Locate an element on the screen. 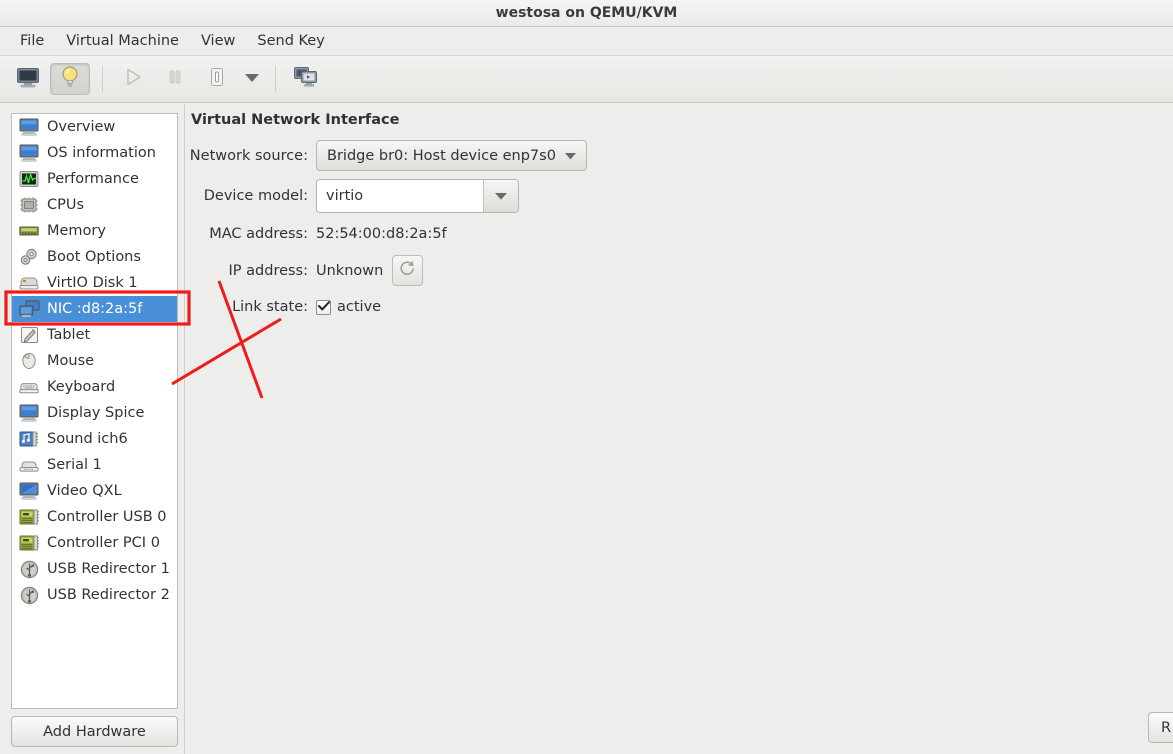 The height and width of the screenshot is (754, 1173). menu-view: View is located at coordinates (218, 41).